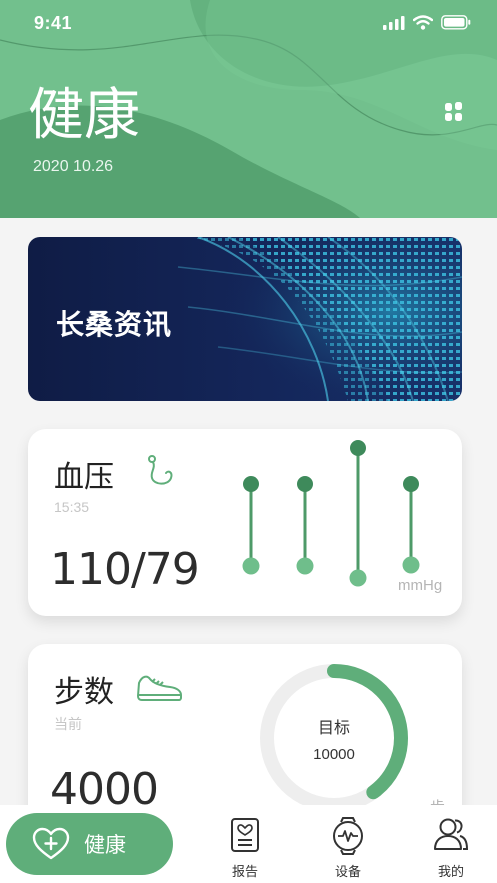 This screenshot has height=883, width=497. What do you see at coordinates (51, 843) in the screenshot?
I see `heart-plus-icon` at bounding box center [51, 843].